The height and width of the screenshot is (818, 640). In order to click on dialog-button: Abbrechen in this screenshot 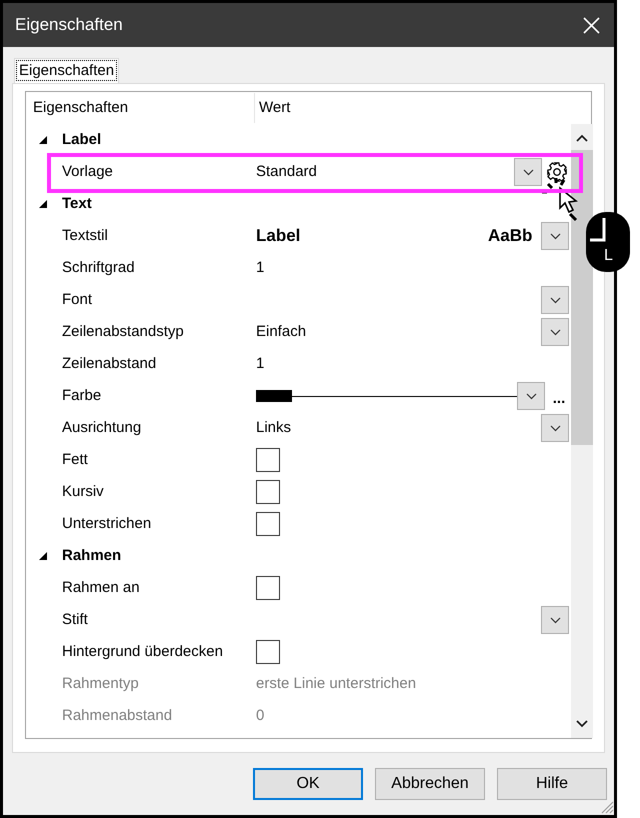, I will do `click(430, 784)`.